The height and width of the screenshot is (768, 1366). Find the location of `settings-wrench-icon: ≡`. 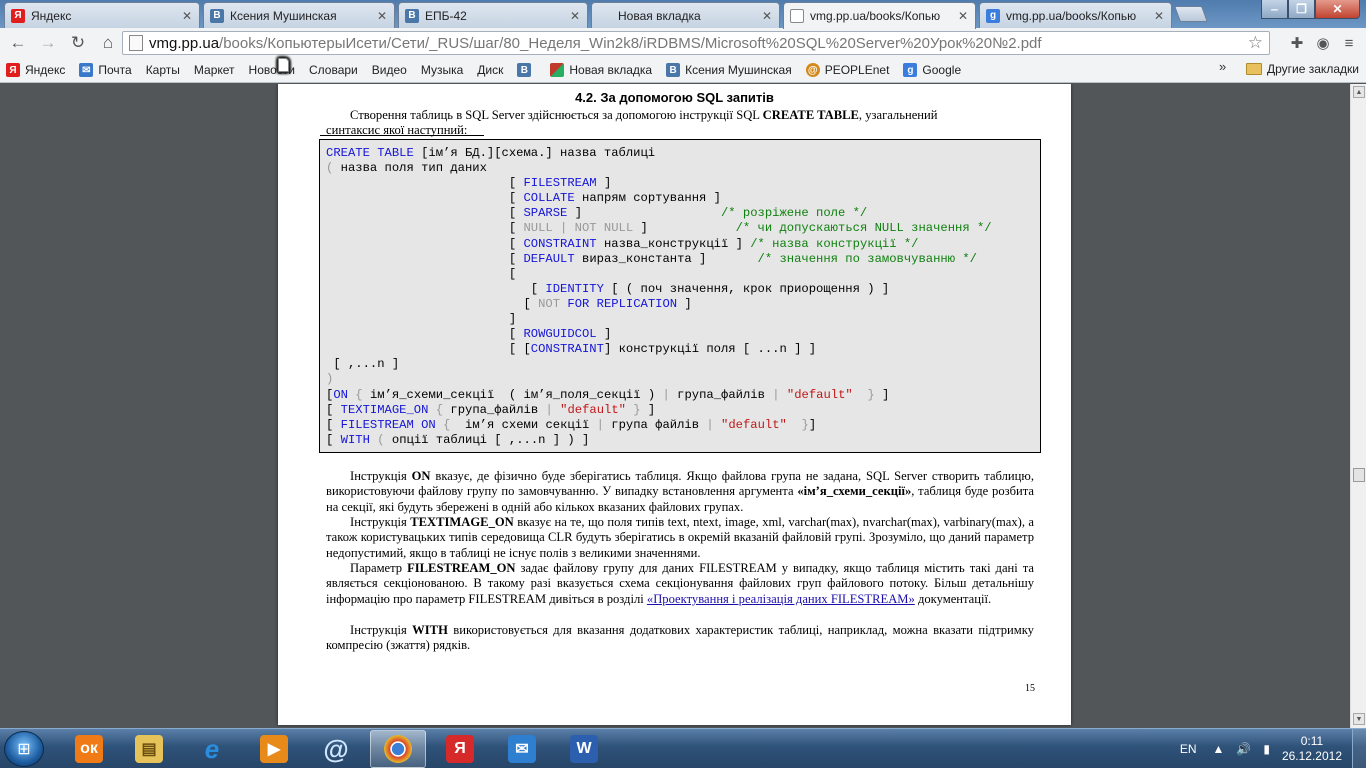

settings-wrench-icon: ≡ is located at coordinates (1349, 43).